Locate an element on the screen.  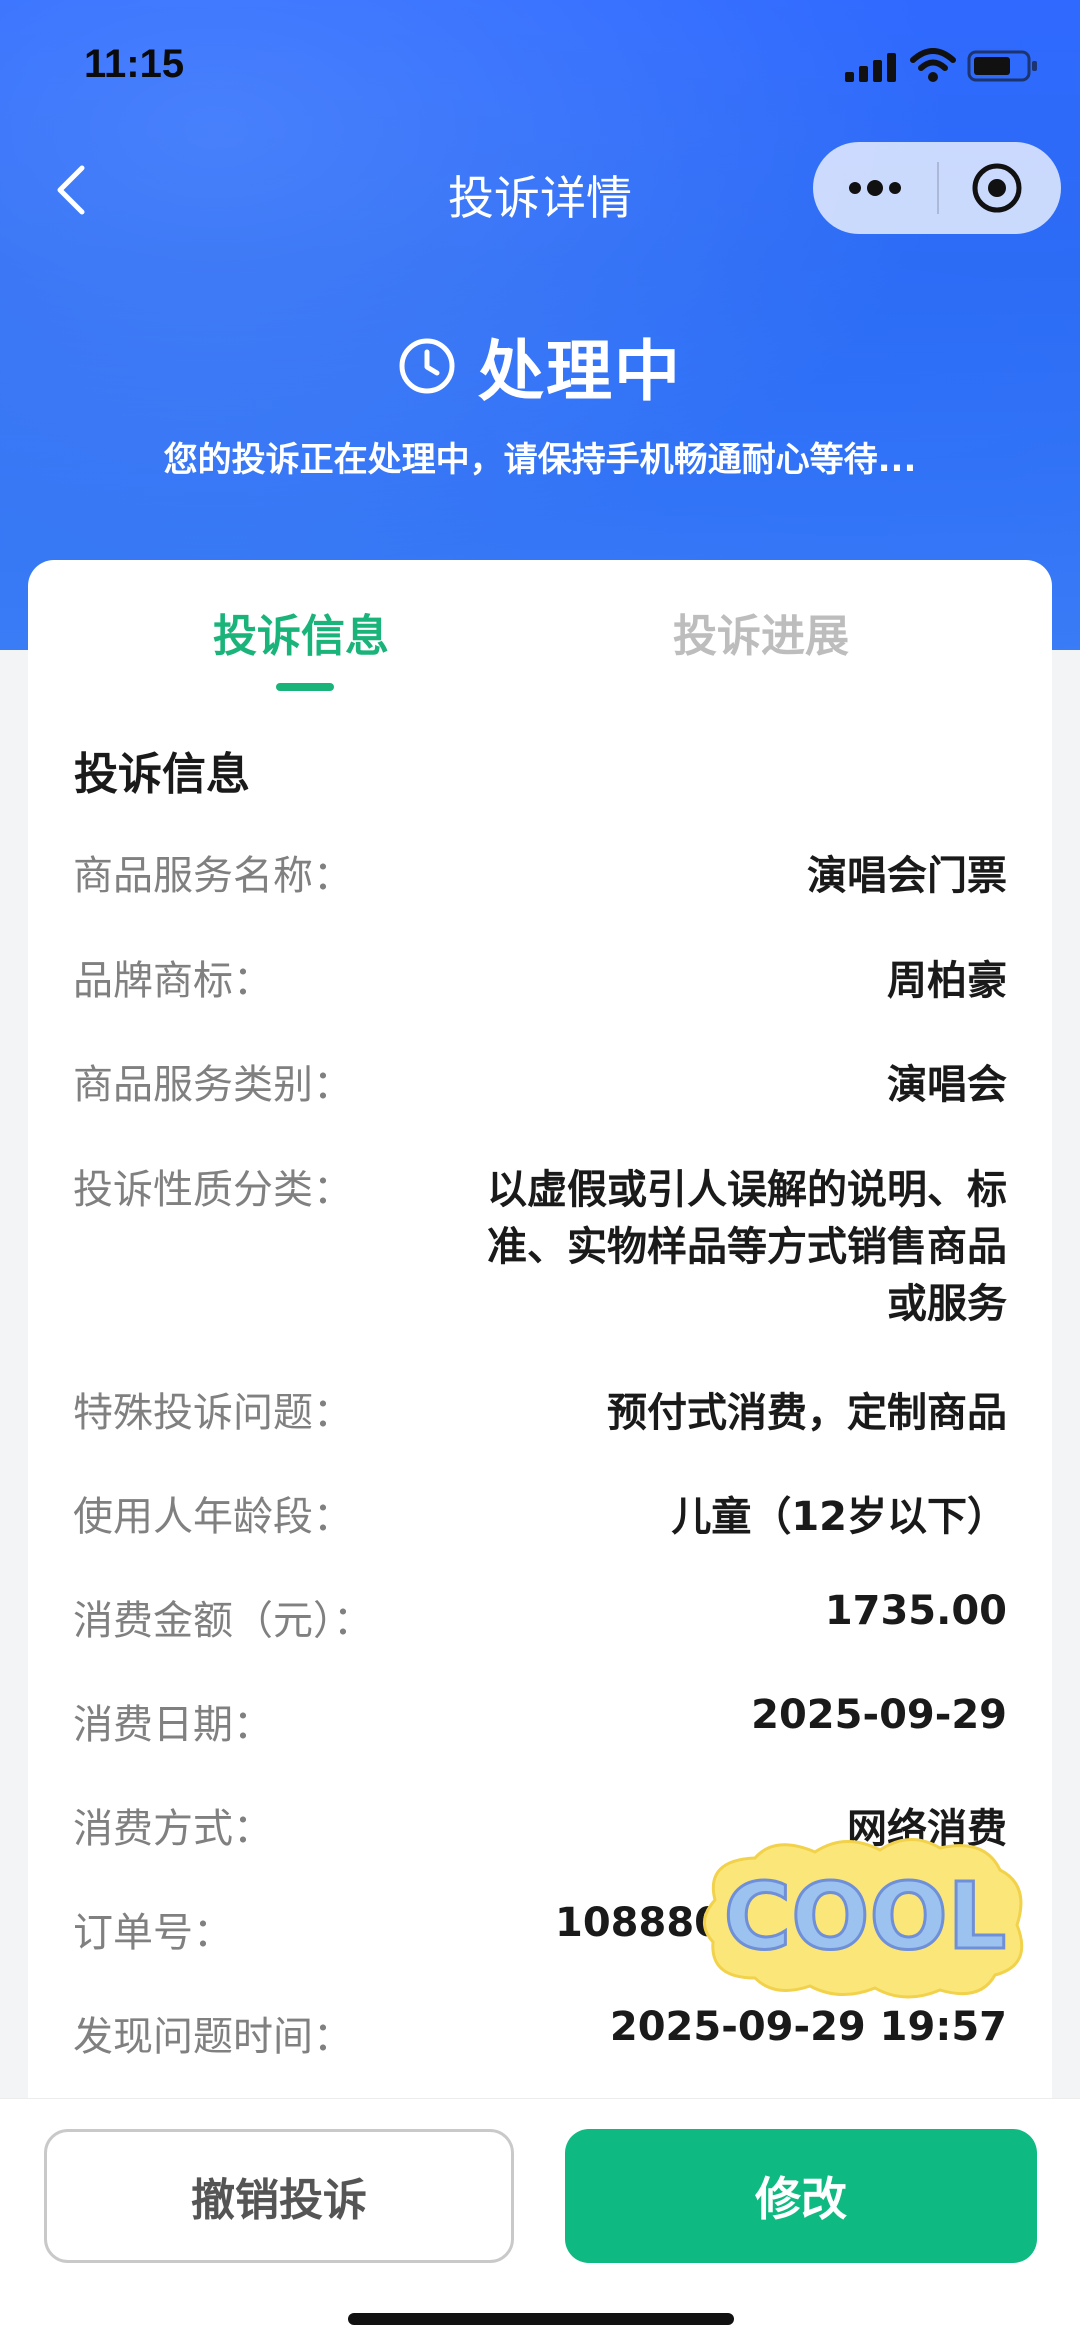
row-label-amount: 消费金额（元）： is located at coordinates (223, 1621).